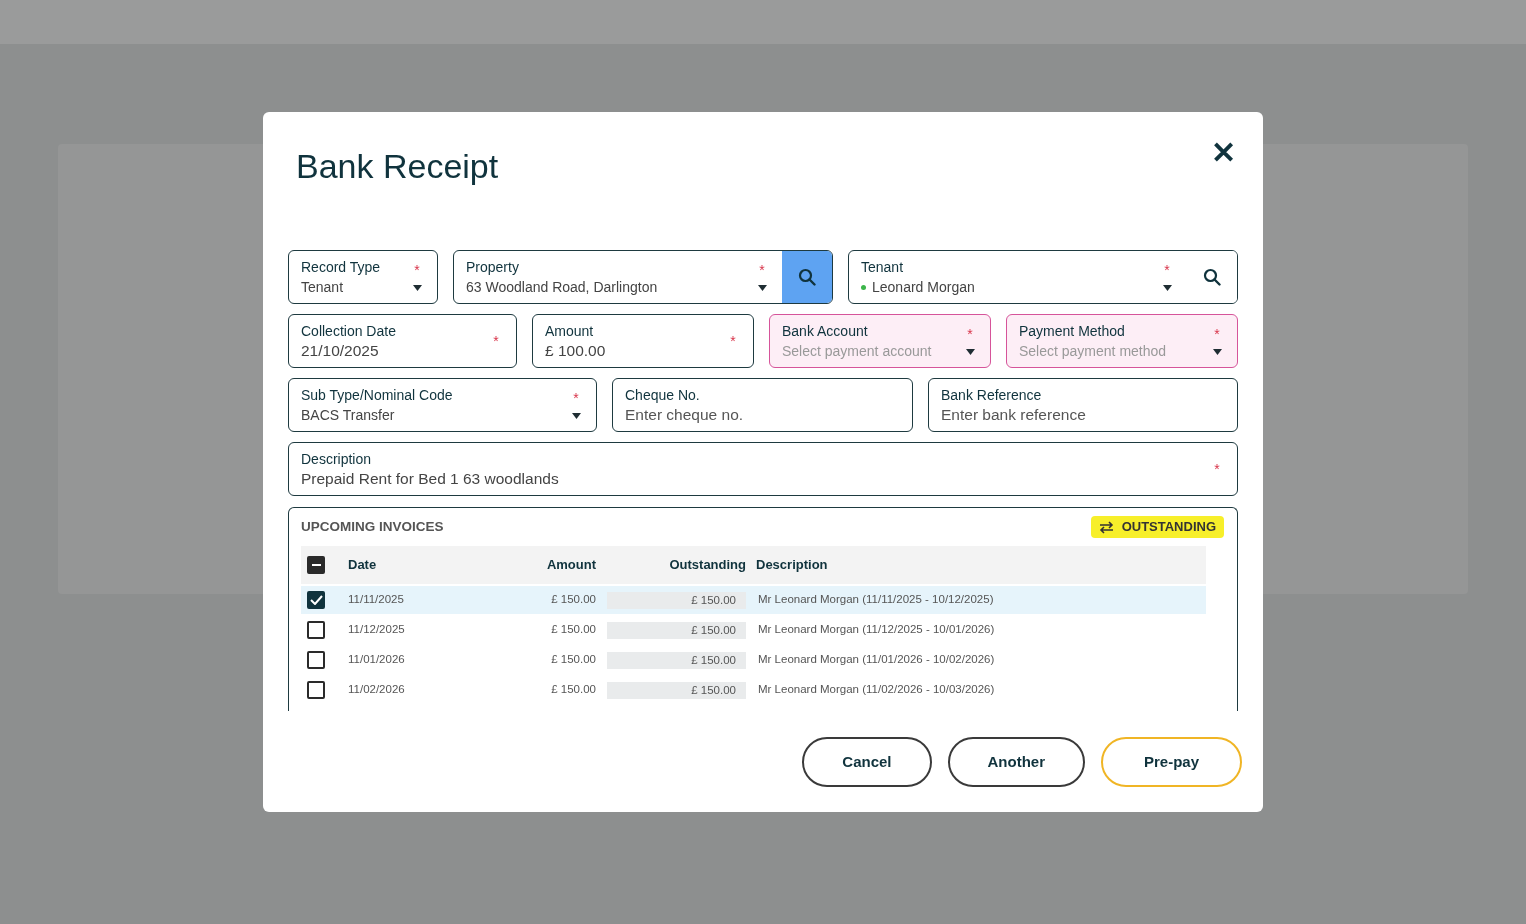 This screenshot has height=924, width=1526. Describe the element at coordinates (322, 287) in the screenshot. I see `field-value: Tenant` at that location.